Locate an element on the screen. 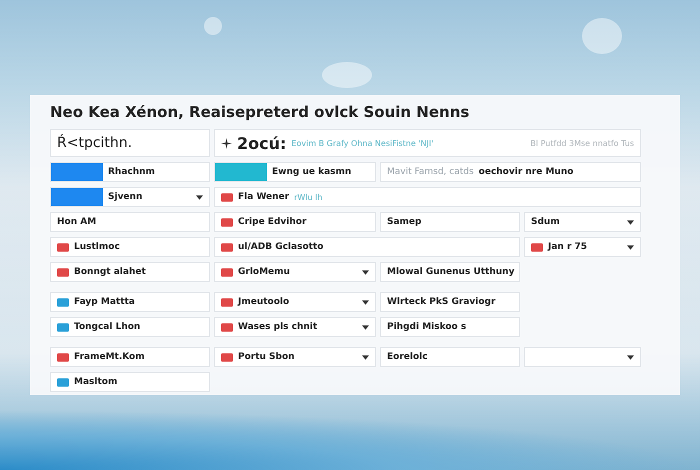 This screenshot has height=470, width=700. input-field: Mlowal Gunenus Utthuny is located at coordinates (450, 272).